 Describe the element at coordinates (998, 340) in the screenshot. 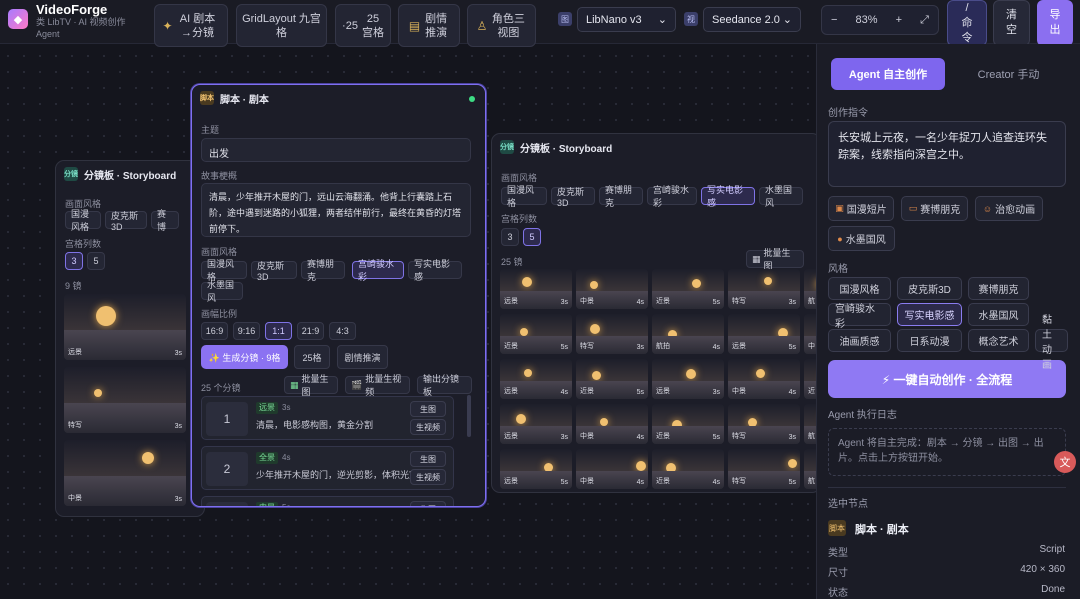

I see `style-chip: 概念艺术` at that location.